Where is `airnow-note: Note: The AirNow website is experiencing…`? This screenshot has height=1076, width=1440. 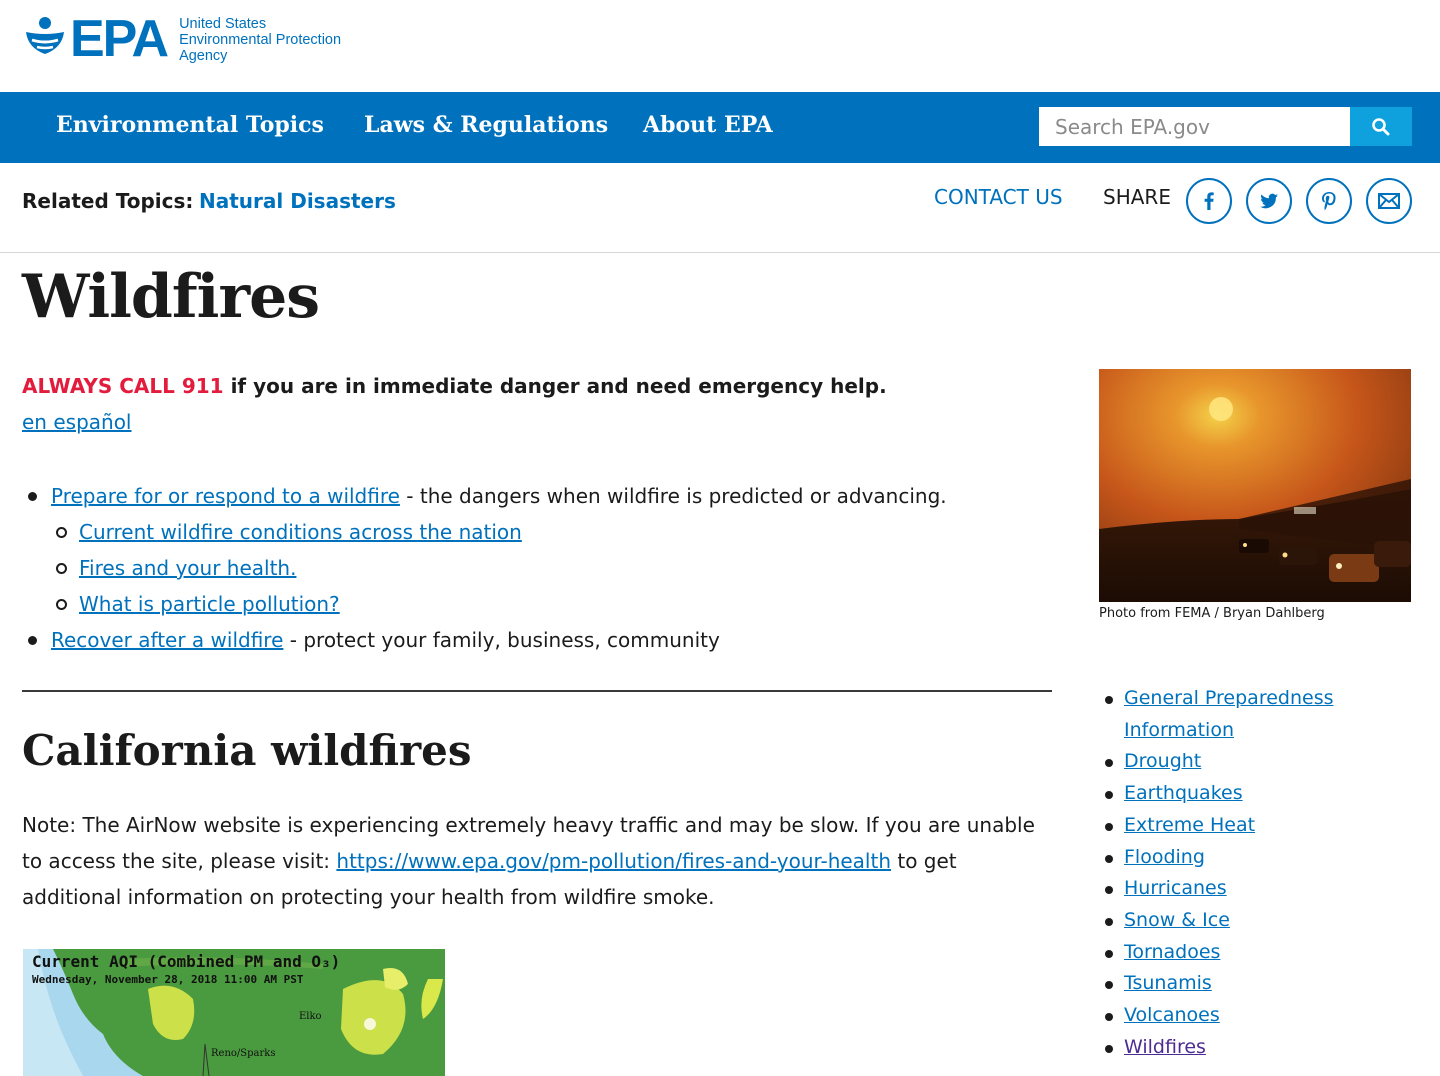 airnow-note: Note: The AirNow website is experiencing… is located at coordinates (539, 861).